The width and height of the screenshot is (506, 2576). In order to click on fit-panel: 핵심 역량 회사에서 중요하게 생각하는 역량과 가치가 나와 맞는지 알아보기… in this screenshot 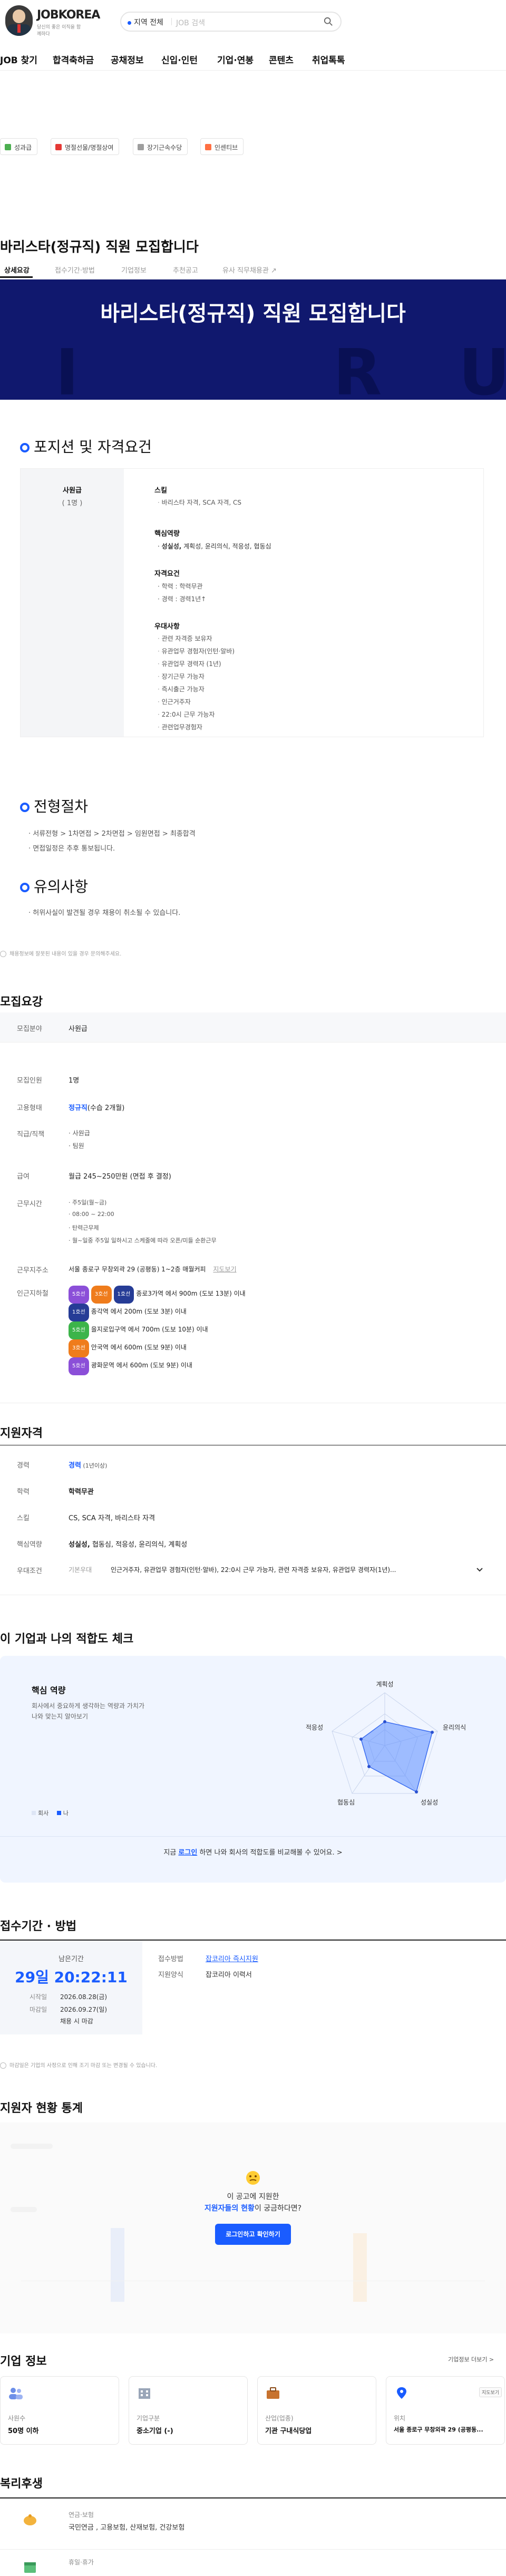, I will do `click(253, 1769)`.